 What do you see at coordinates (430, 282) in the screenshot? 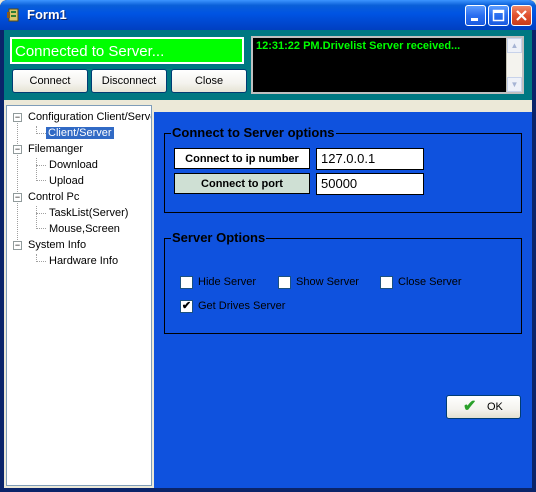
I see `checkbox-label: Close Server` at bounding box center [430, 282].